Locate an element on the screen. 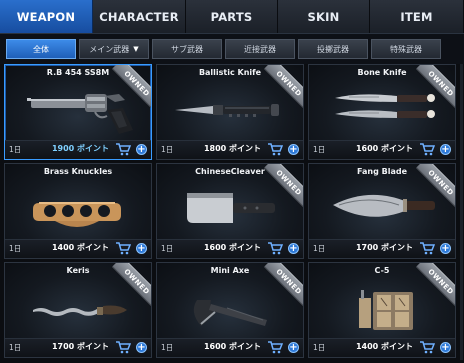  item-price: 1800 ポイント is located at coordinates (232, 148).